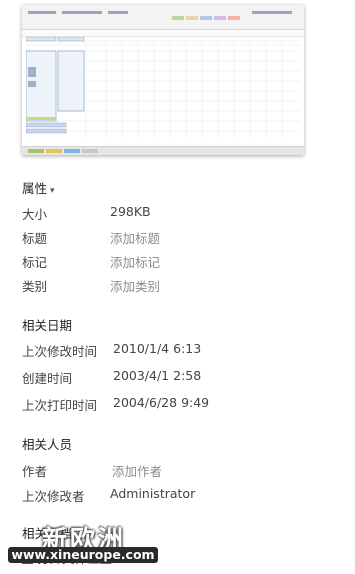  What do you see at coordinates (60, 351) in the screenshot?
I see `last-modified-label: 上次修改时间` at bounding box center [60, 351].